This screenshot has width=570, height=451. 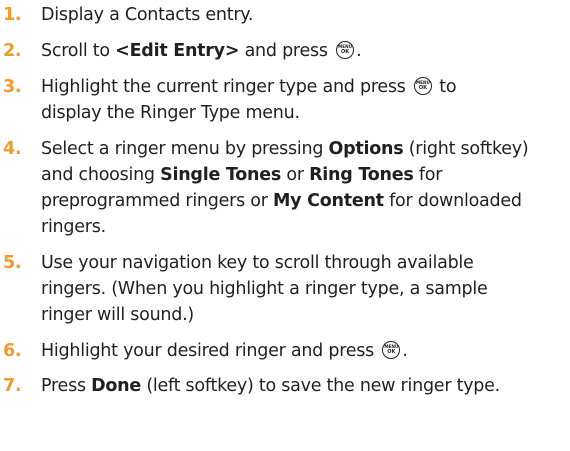 What do you see at coordinates (201, 51) in the screenshot?
I see `step-text: Scroll to <Edit Entry> and press MENU OK.` at bounding box center [201, 51].